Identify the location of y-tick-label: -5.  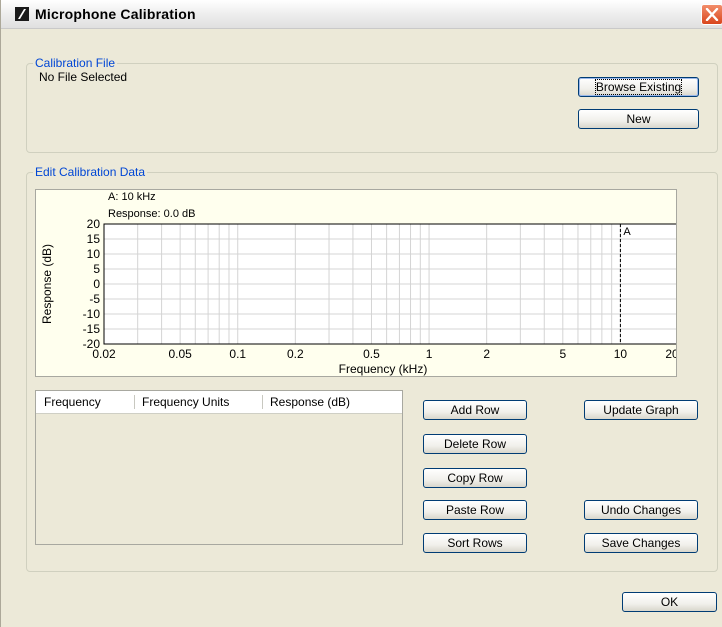
(94, 299).